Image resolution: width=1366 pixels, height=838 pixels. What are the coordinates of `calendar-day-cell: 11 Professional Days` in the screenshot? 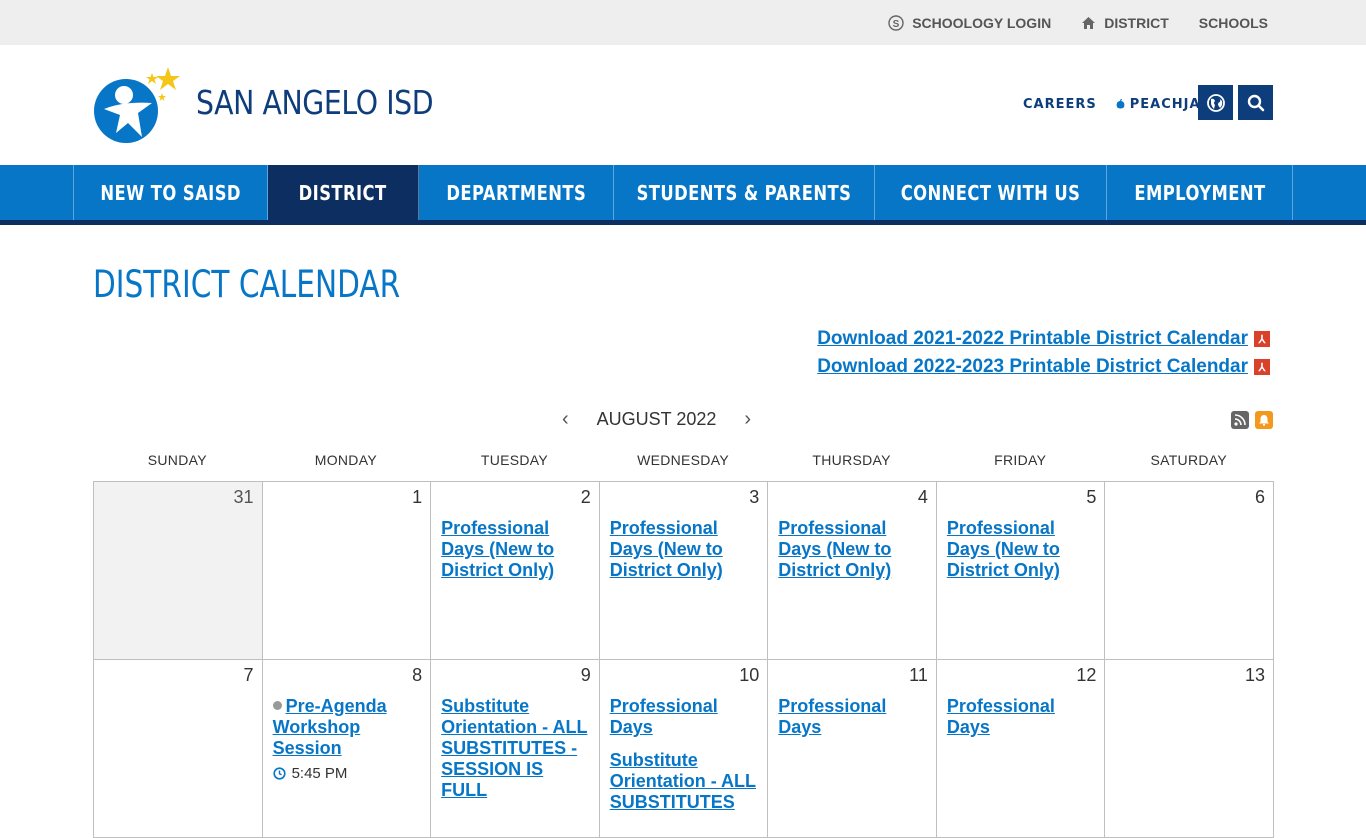 It's located at (852, 749).